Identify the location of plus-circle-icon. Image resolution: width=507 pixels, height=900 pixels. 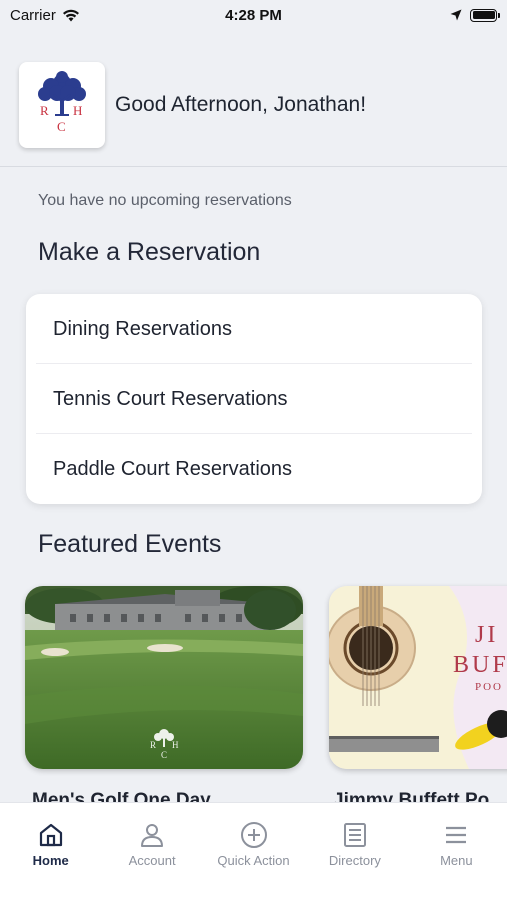
(253, 835).